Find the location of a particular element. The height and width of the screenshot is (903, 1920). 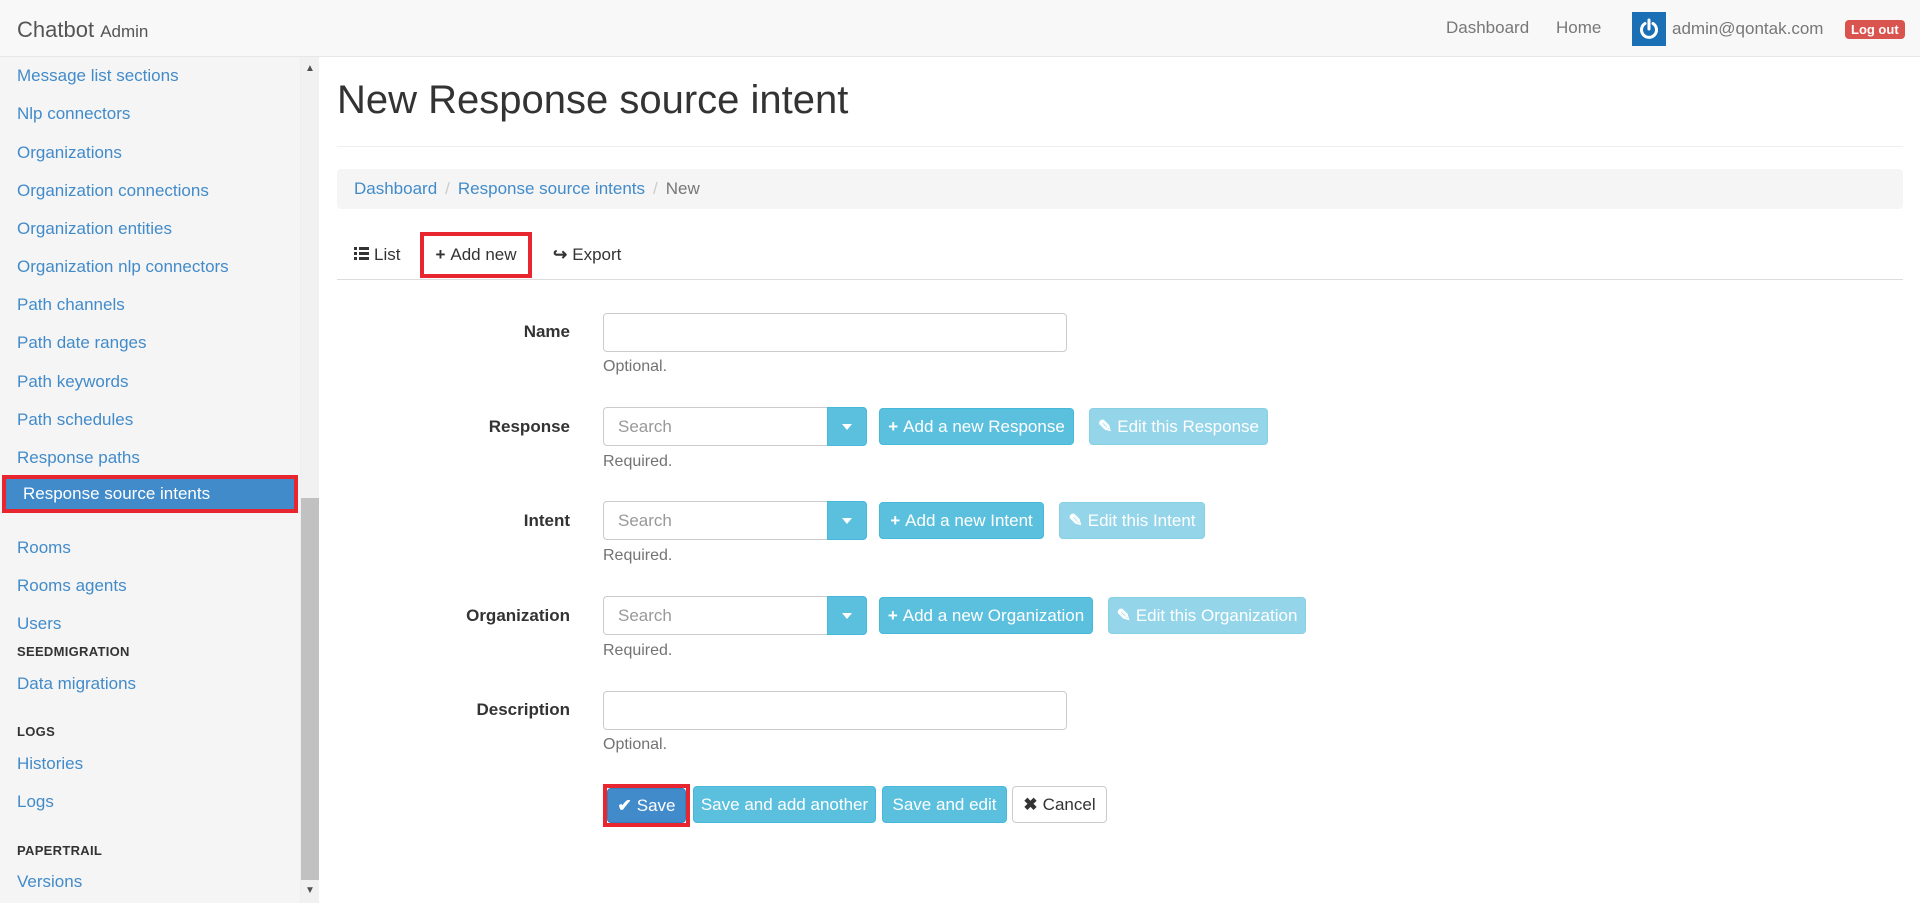

sidebar-item-path-keywords: Path keywords is located at coordinates (150, 382).